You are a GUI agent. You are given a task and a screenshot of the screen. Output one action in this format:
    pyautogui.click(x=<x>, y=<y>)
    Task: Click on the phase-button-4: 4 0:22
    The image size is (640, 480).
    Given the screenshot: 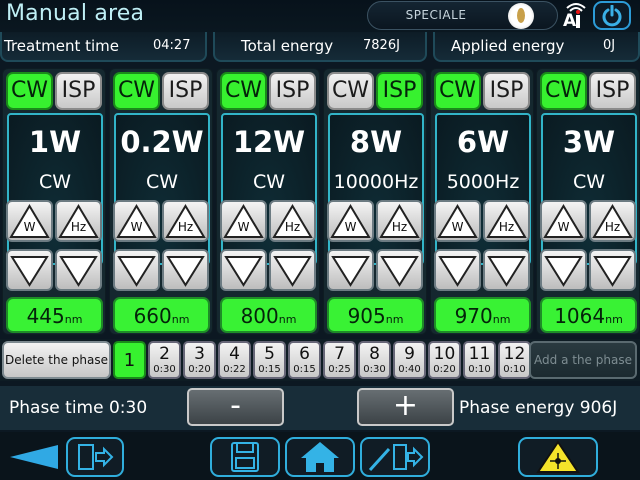 What is the action you would take?
    pyautogui.click(x=234, y=360)
    